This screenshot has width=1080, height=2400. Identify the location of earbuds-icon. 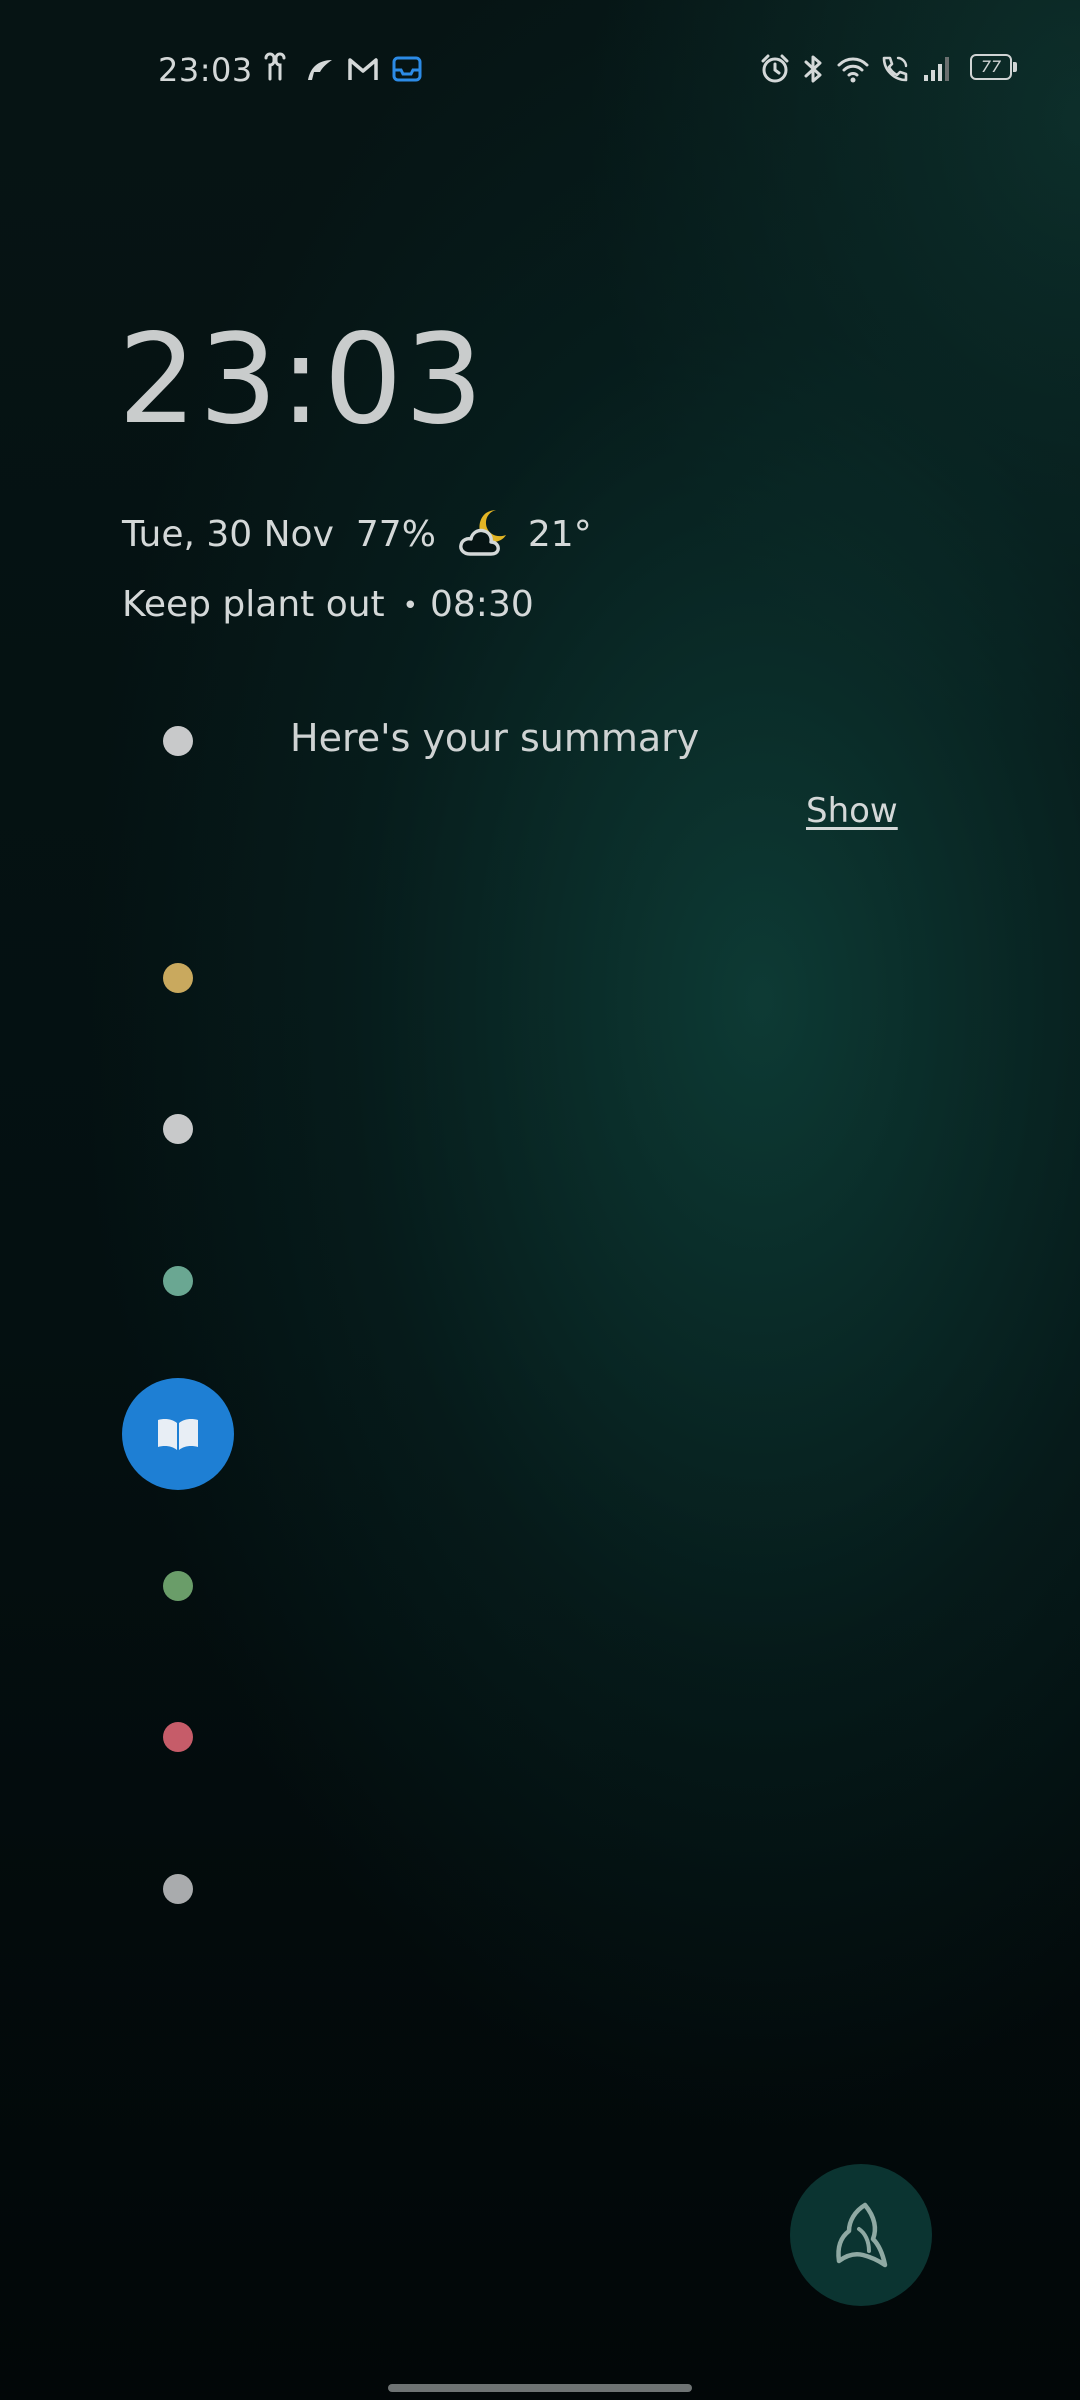
(275, 69).